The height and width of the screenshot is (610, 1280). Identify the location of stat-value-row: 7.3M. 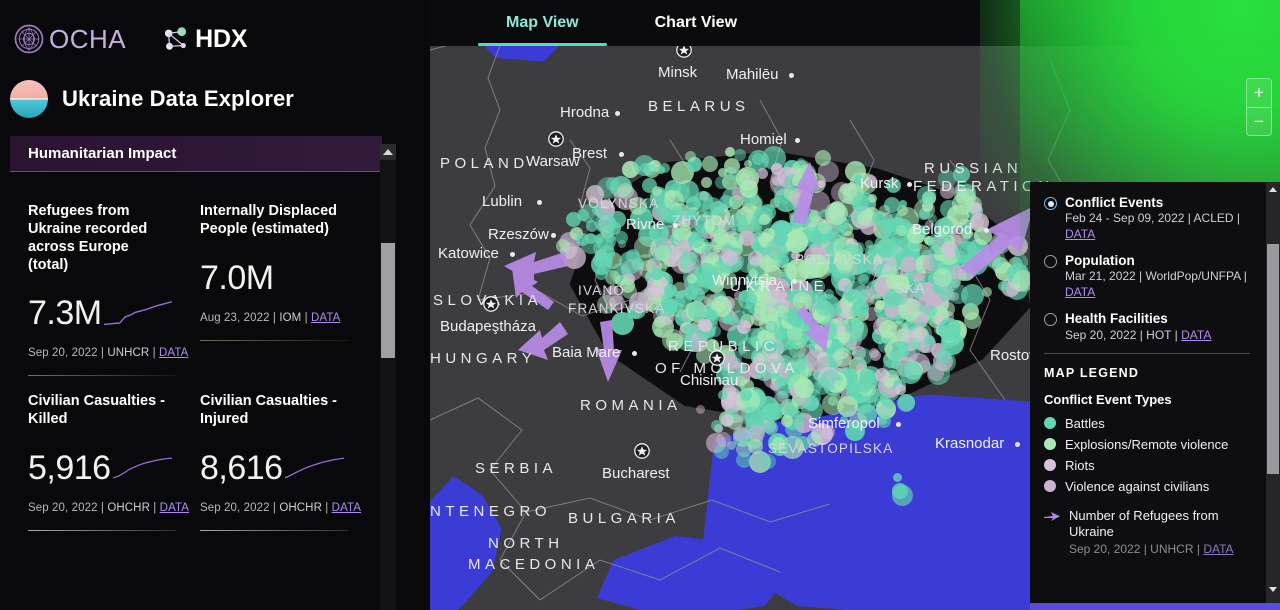
(100, 313).